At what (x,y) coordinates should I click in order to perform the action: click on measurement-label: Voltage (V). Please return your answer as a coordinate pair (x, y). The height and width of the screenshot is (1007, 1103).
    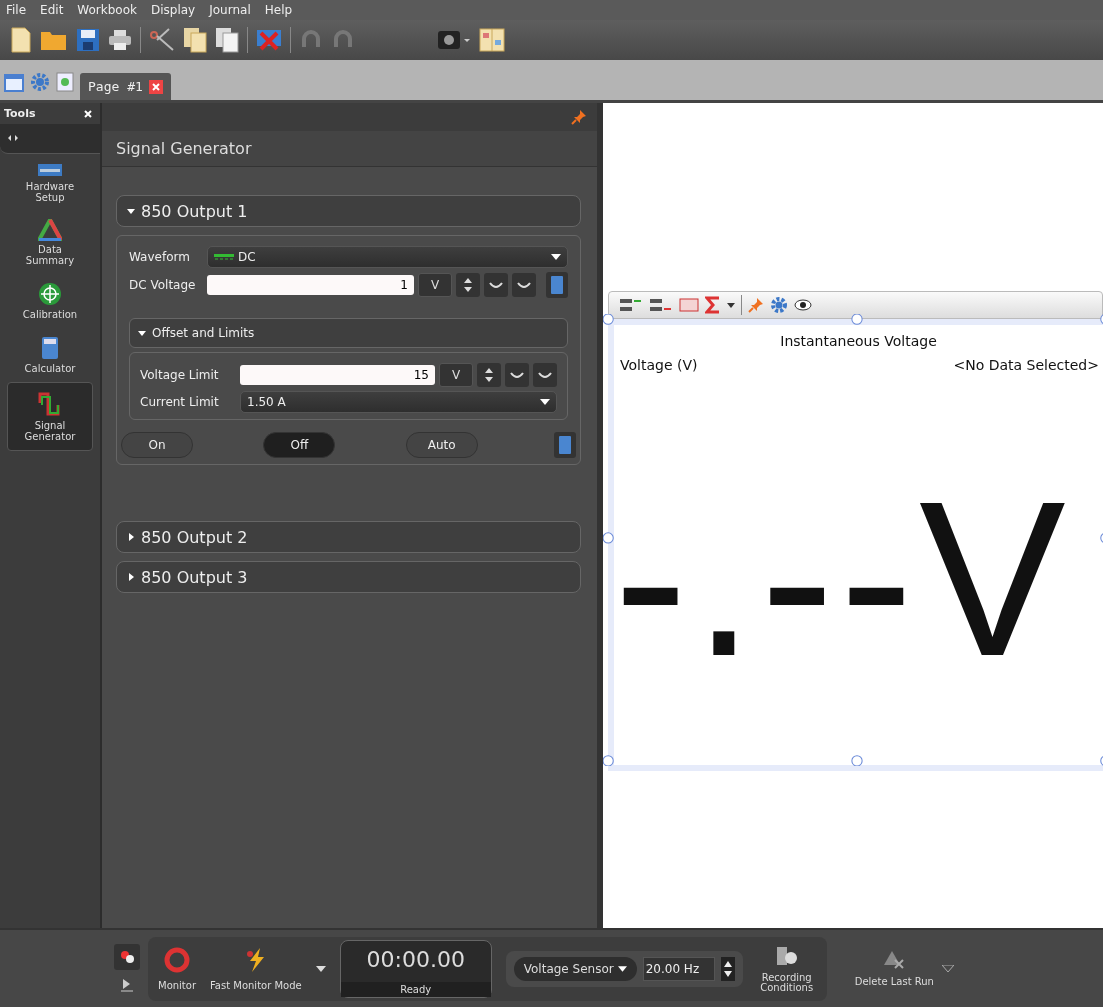
    Looking at the image, I should click on (659, 365).